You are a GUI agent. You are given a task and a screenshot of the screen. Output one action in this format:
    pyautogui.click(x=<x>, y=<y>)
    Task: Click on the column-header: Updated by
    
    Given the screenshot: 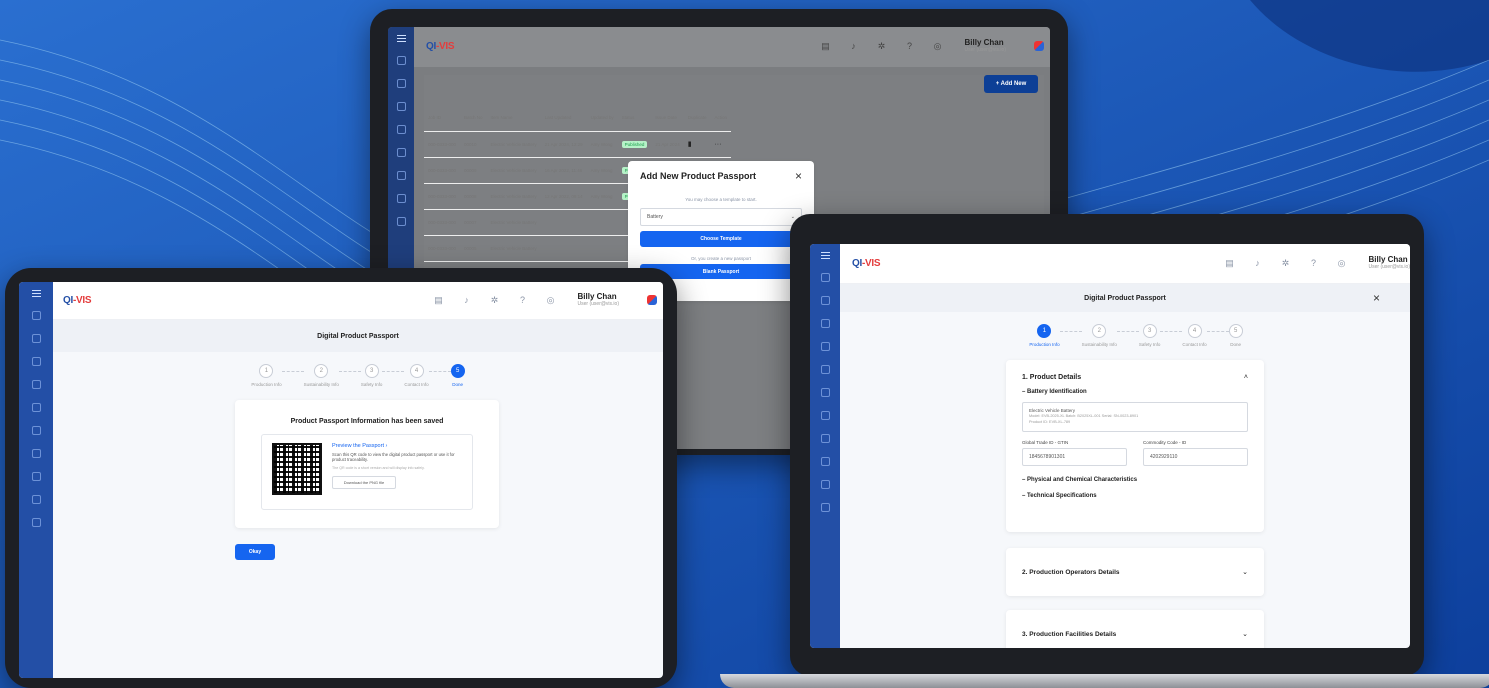 What is the action you would take?
    pyautogui.click(x=602, y=118)
    